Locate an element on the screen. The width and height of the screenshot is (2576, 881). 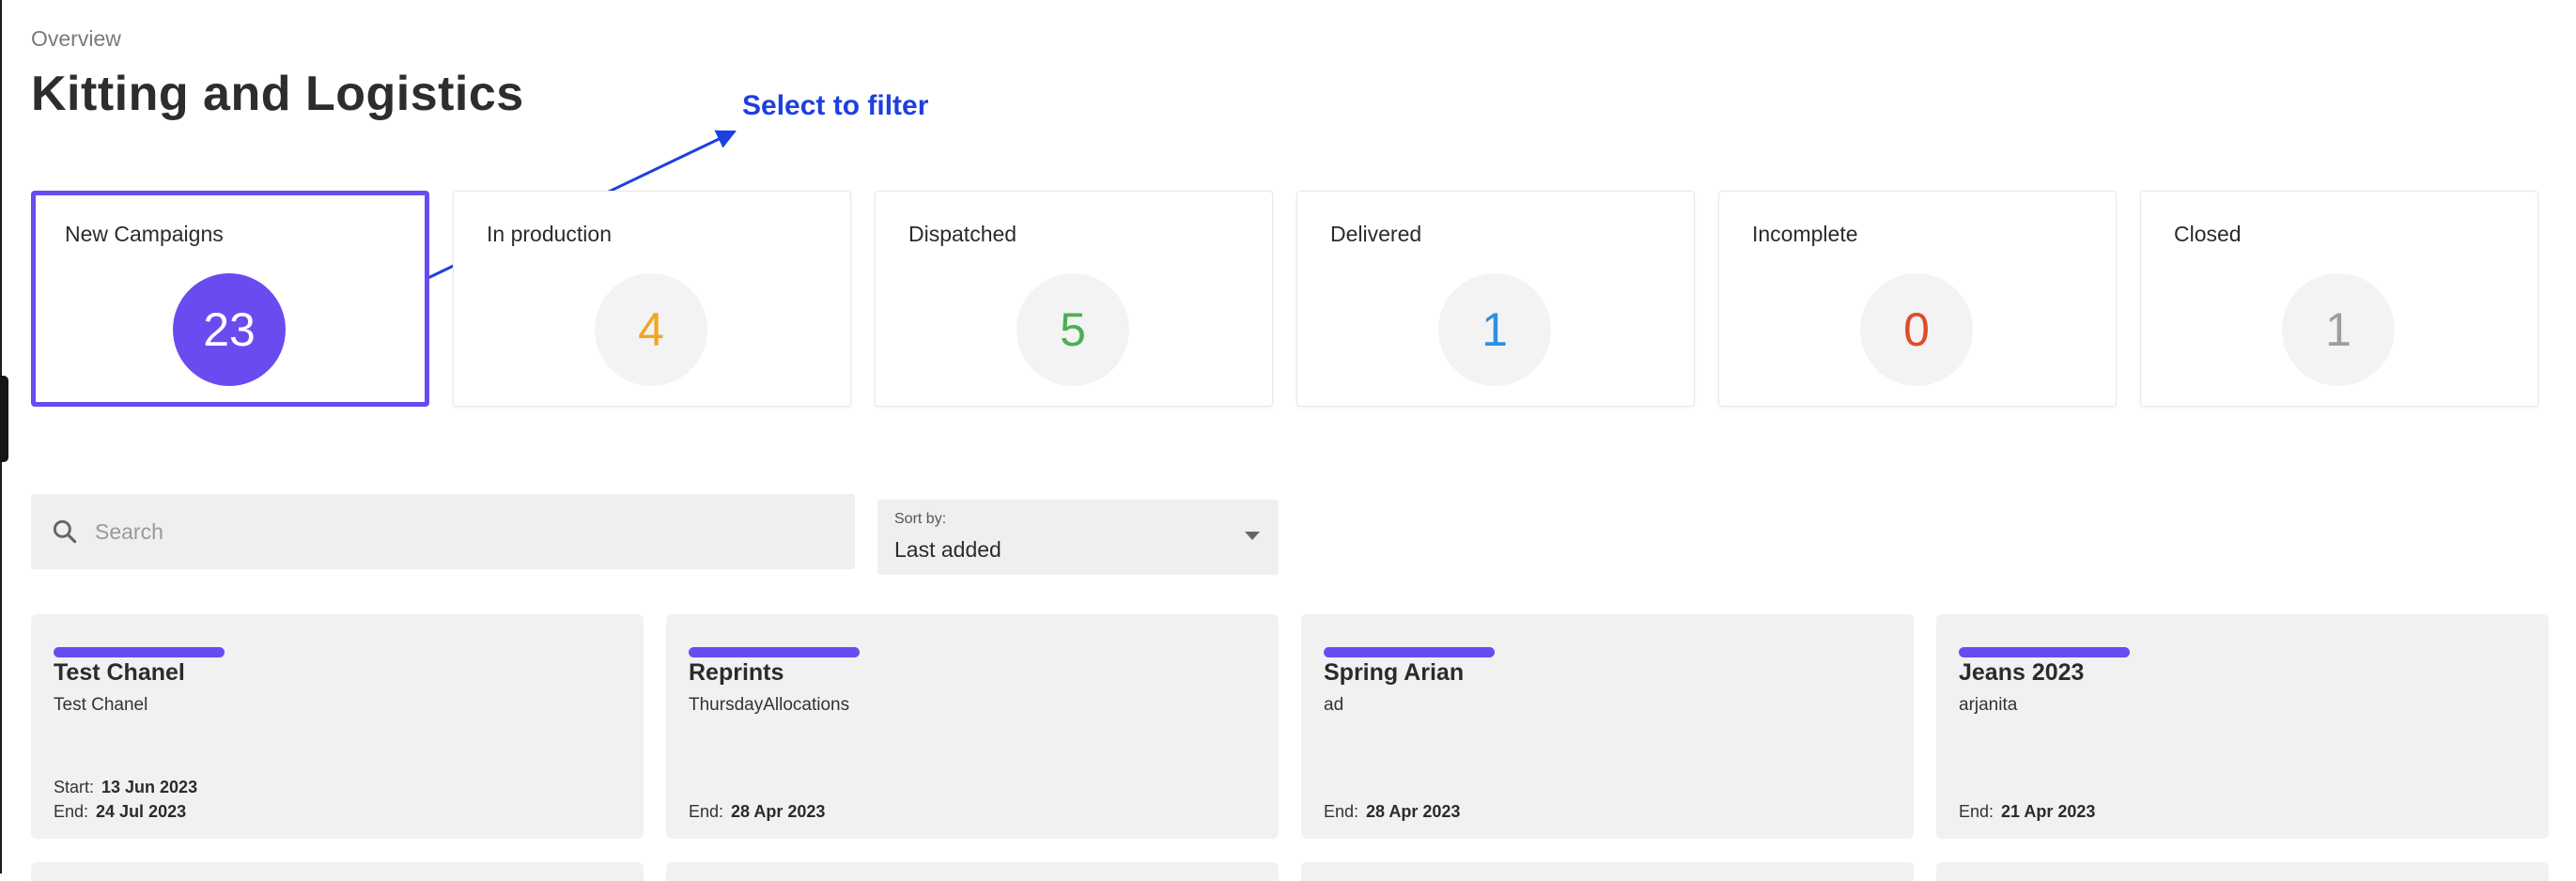
end-date-value: 24 Jul 2023 is located at coordinates (141, 811).